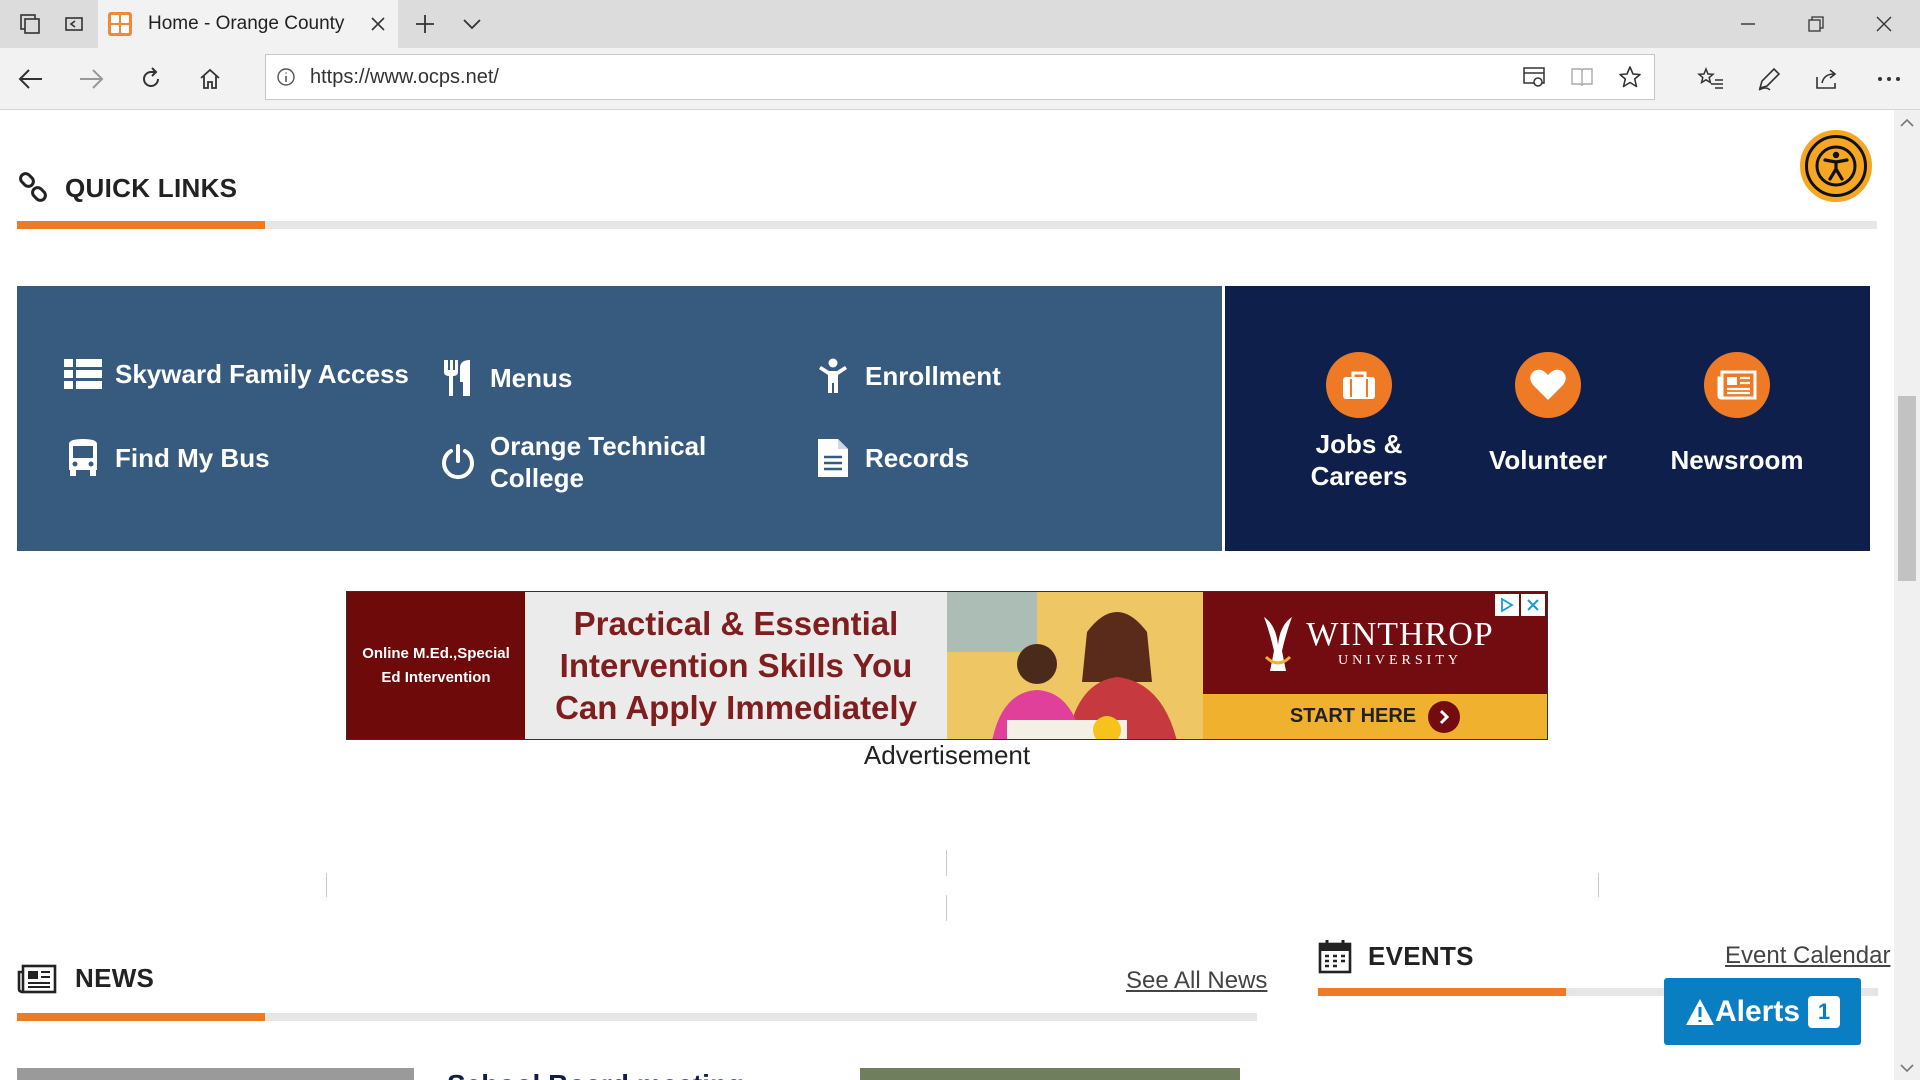 This screenshot has width=1920, height=1080. Describe the element at coordinates (30, 24) in the screenshot. I see `tabs-icon` at that location.